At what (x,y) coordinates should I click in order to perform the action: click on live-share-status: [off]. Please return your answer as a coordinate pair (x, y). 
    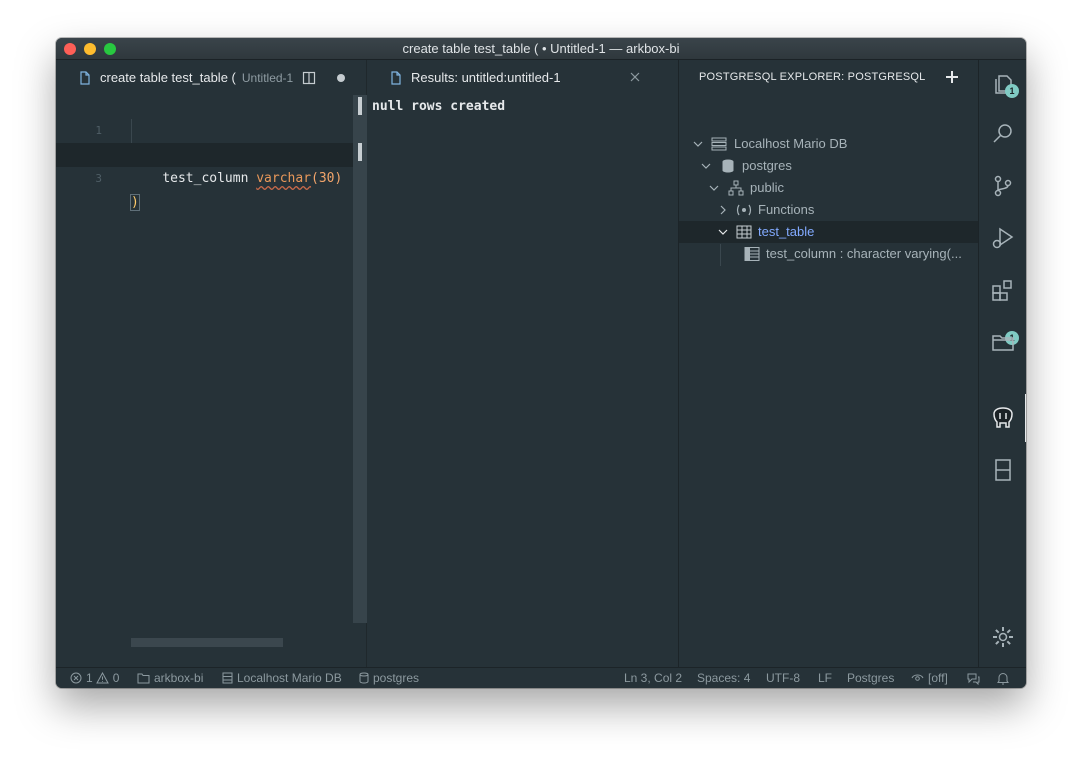
    Looking at the image, I should click on (929, 678).